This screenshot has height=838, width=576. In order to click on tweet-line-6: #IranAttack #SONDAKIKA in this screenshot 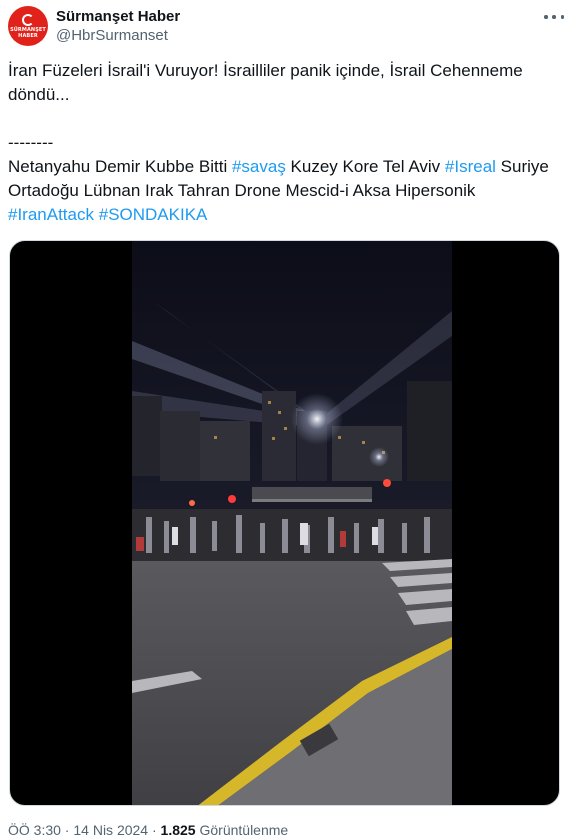, I will do `click(284, 215)`.